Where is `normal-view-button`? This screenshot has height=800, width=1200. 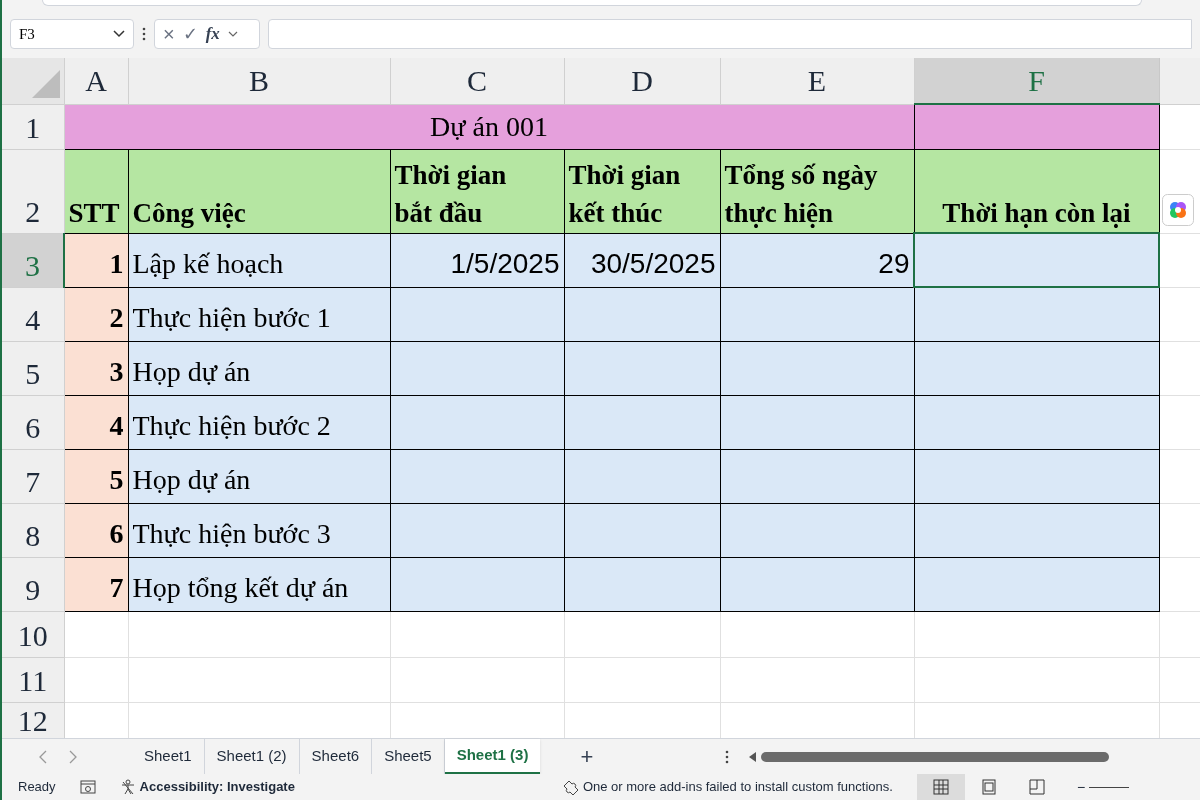
normal-view-button is located at coordinates (940, 787).